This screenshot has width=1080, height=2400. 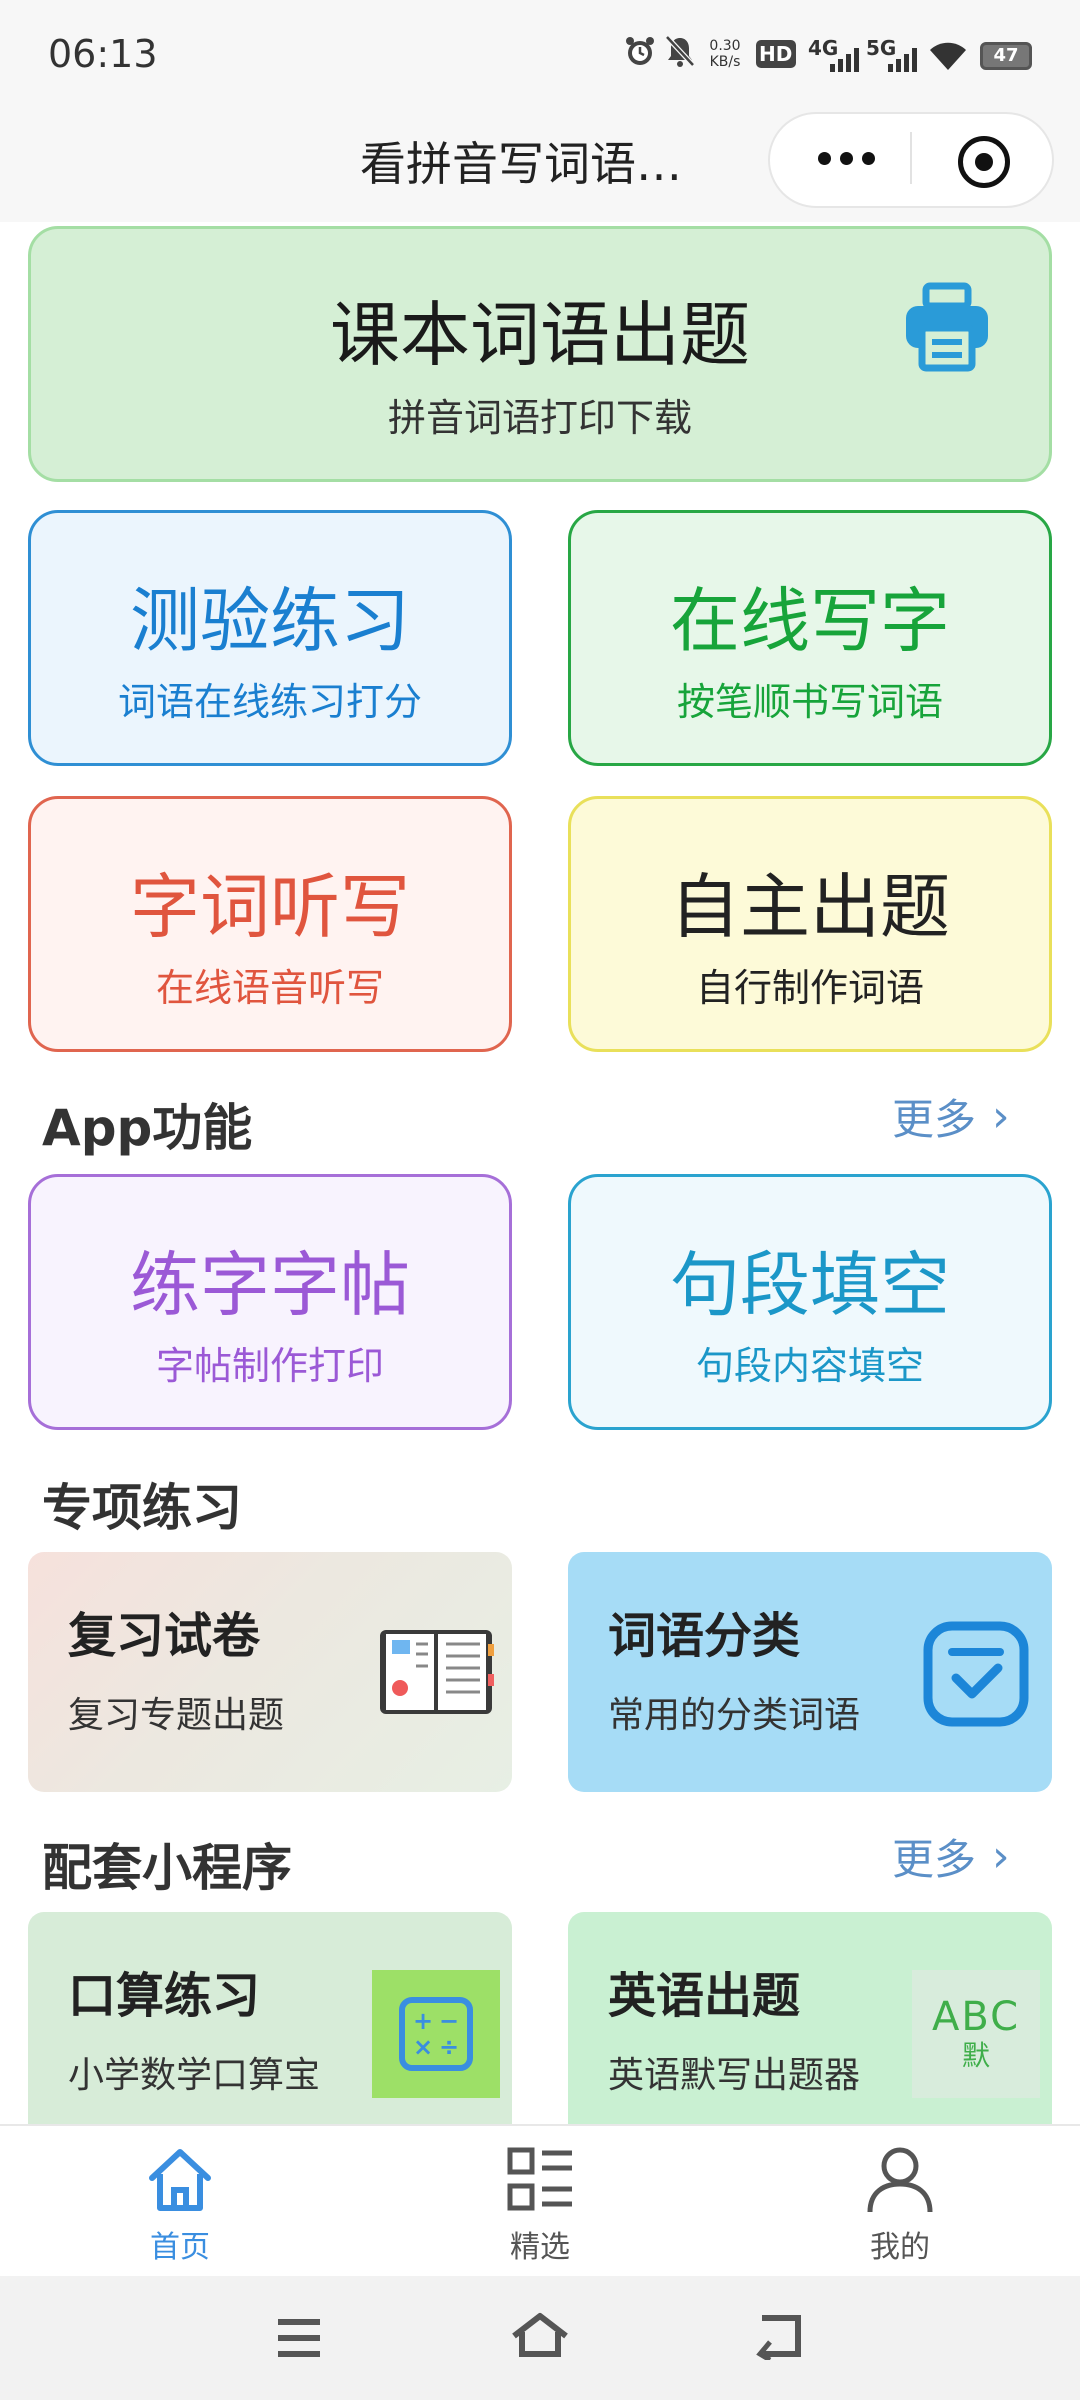 I want to click on status-bar, so click(x=540, y=55).